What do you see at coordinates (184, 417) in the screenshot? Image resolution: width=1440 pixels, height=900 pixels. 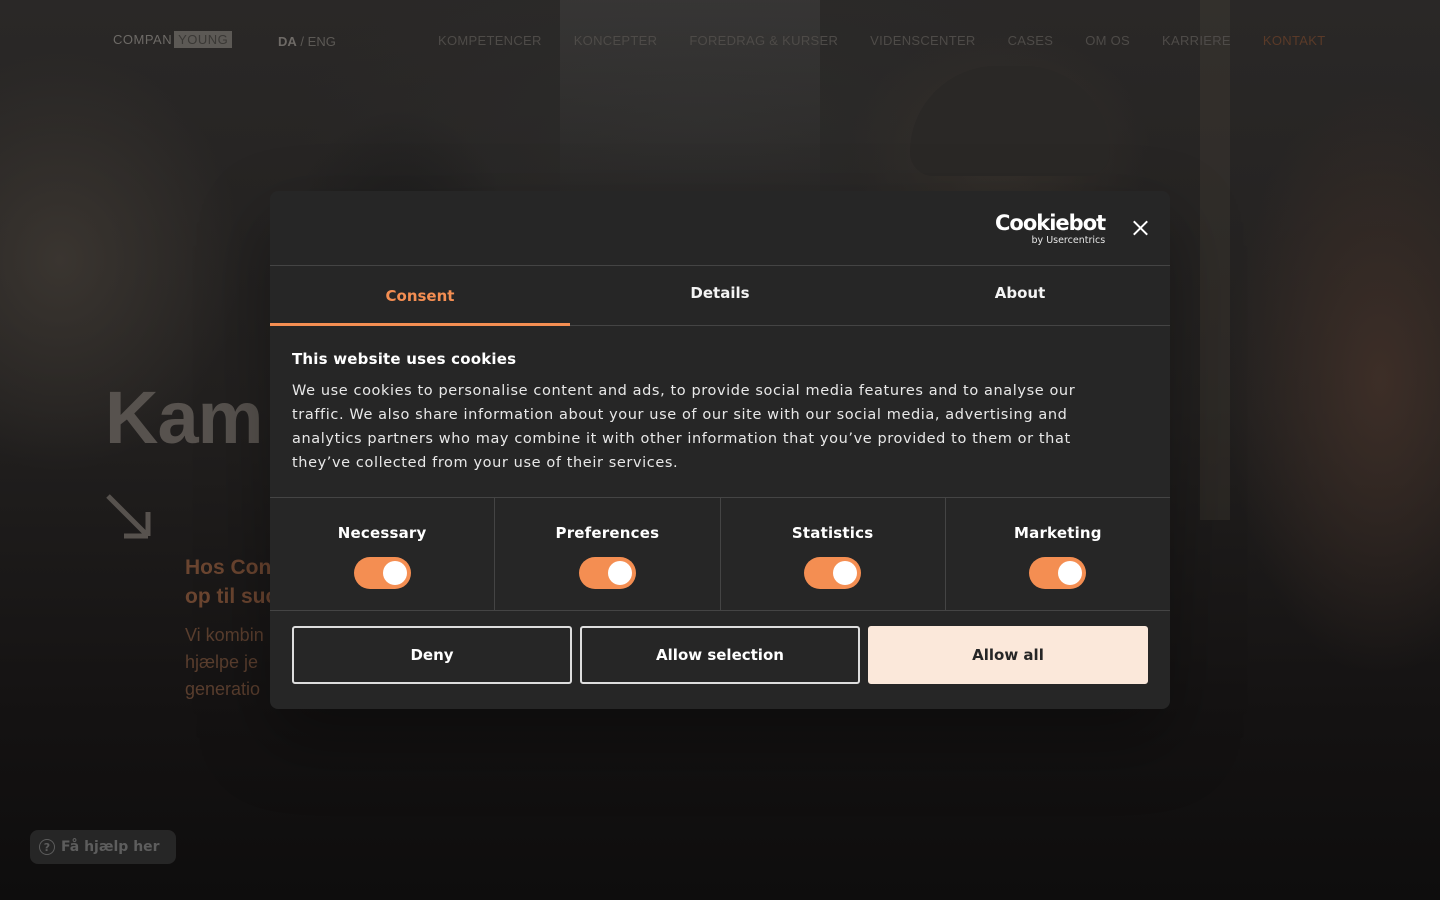 I see `hero-title: Kam` at bounding box center [184, 417].